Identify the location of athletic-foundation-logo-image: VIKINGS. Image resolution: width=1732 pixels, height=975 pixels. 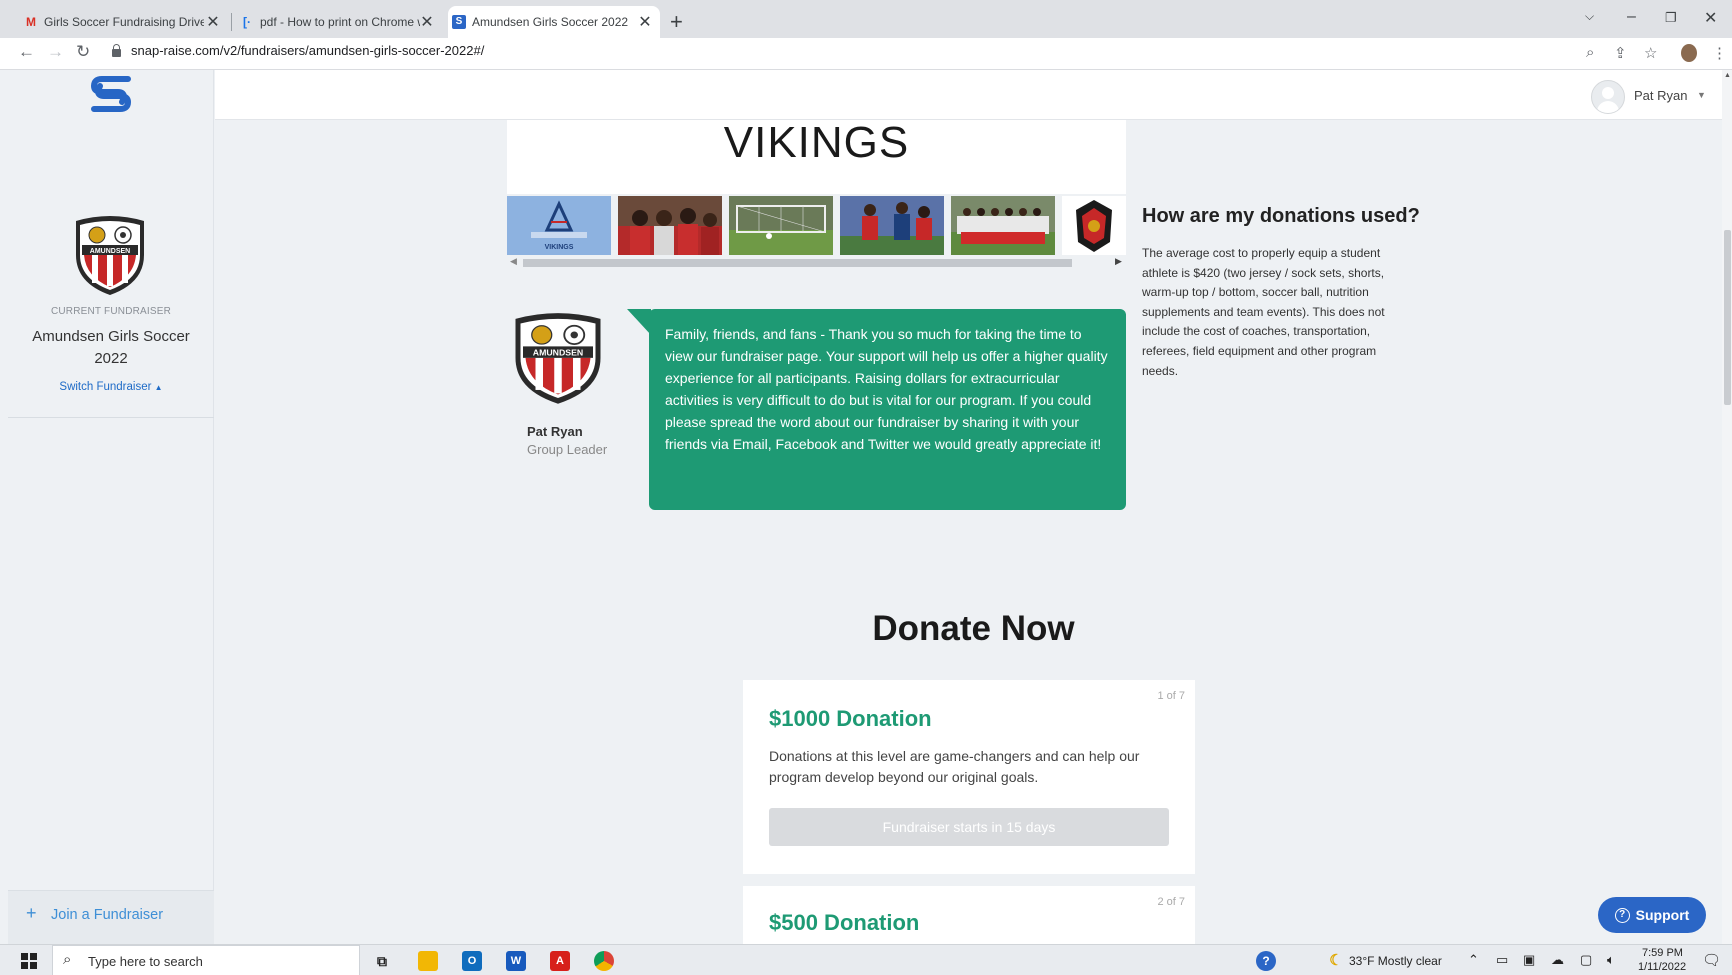
(559, 225).